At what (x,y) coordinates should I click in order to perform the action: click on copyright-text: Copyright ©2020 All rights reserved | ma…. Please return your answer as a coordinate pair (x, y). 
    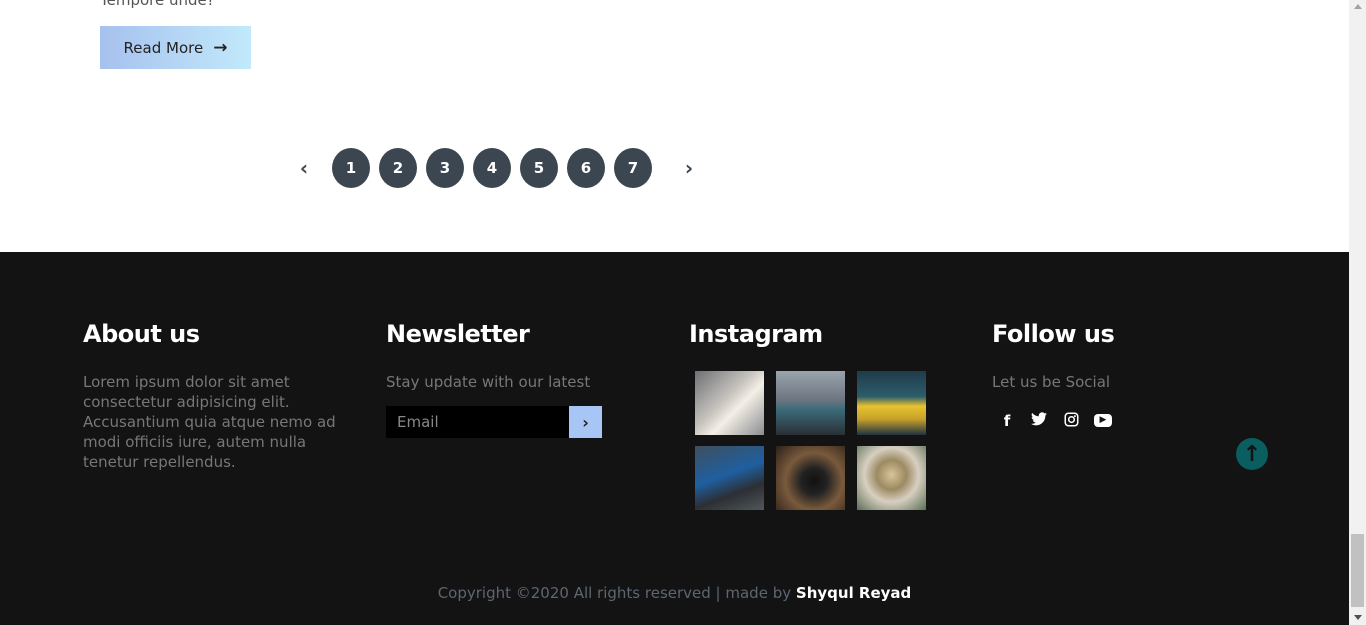
    Looking at the image, I should click on (614, 593).